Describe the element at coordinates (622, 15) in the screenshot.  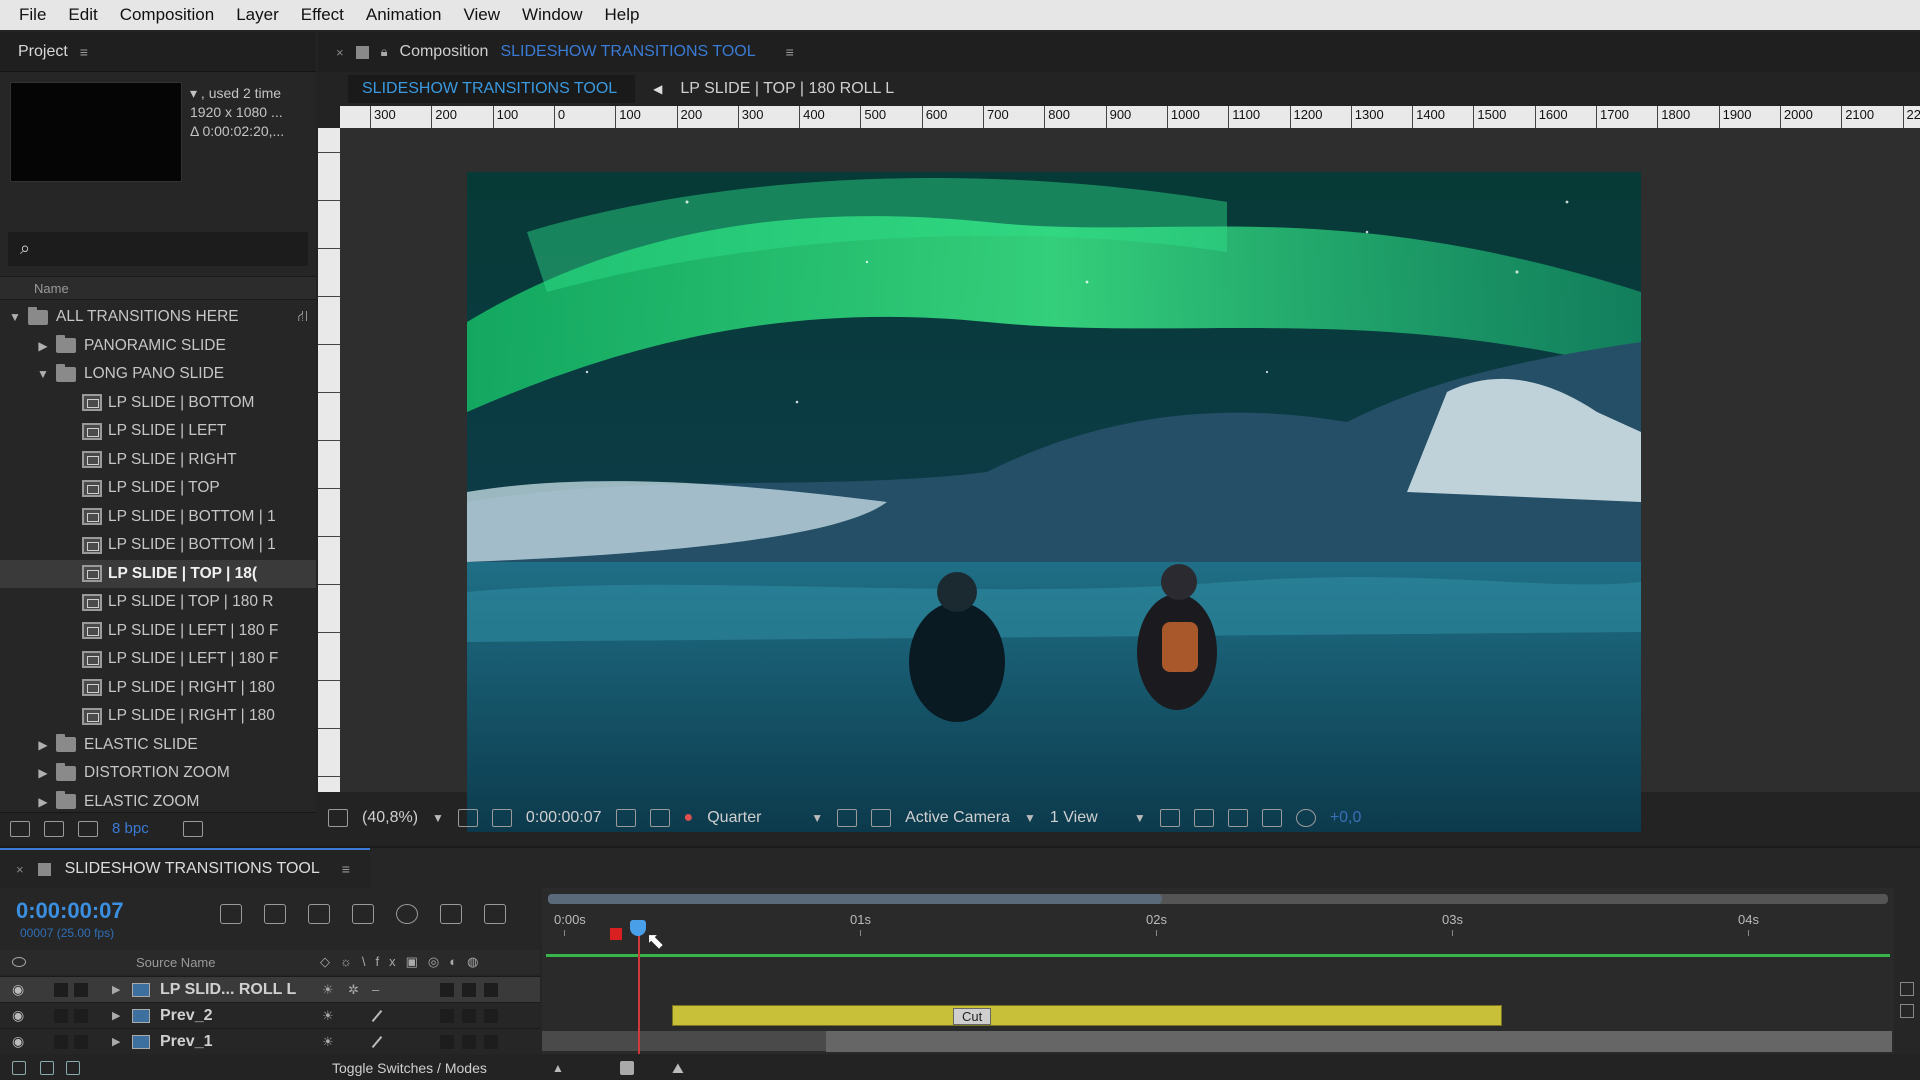
I see `menu-help: Help` at that location.